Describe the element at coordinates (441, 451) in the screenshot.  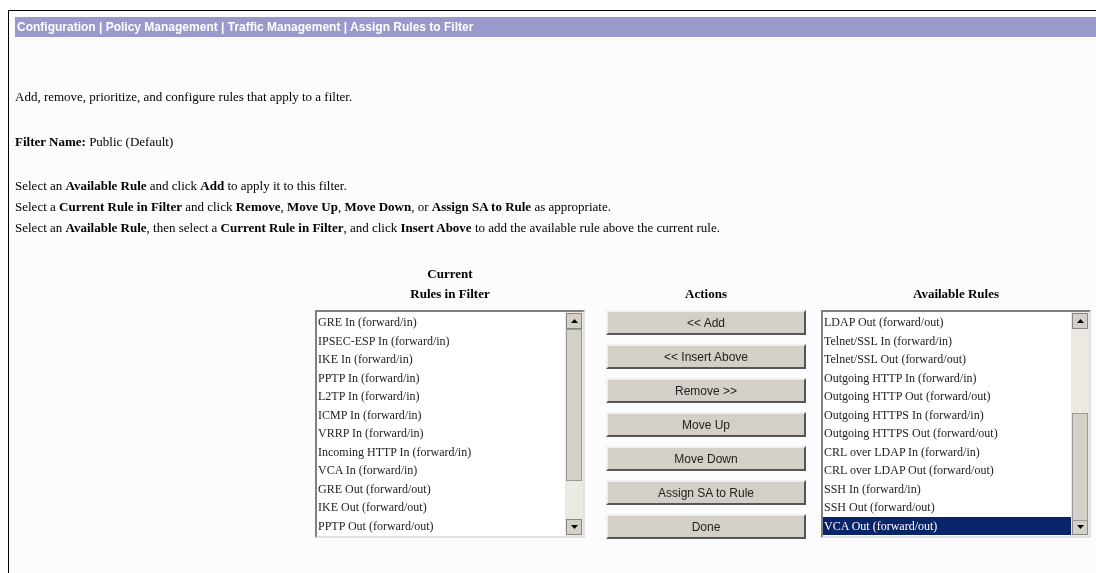
I see `rule-option: Incoming HTTP In (forward/in)` at that location.